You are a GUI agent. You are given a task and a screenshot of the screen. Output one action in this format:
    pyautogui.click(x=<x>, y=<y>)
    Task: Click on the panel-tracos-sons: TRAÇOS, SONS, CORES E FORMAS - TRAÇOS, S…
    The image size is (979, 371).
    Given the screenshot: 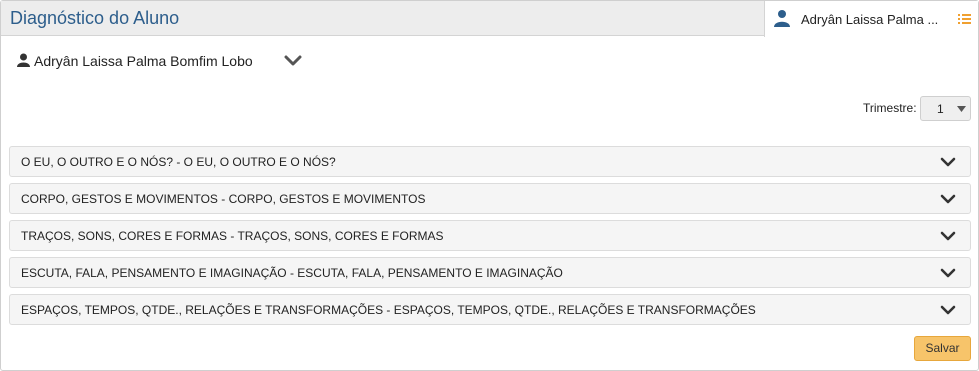 What is the action you would take?
    pyautogui.click(x=490, y=235)
    